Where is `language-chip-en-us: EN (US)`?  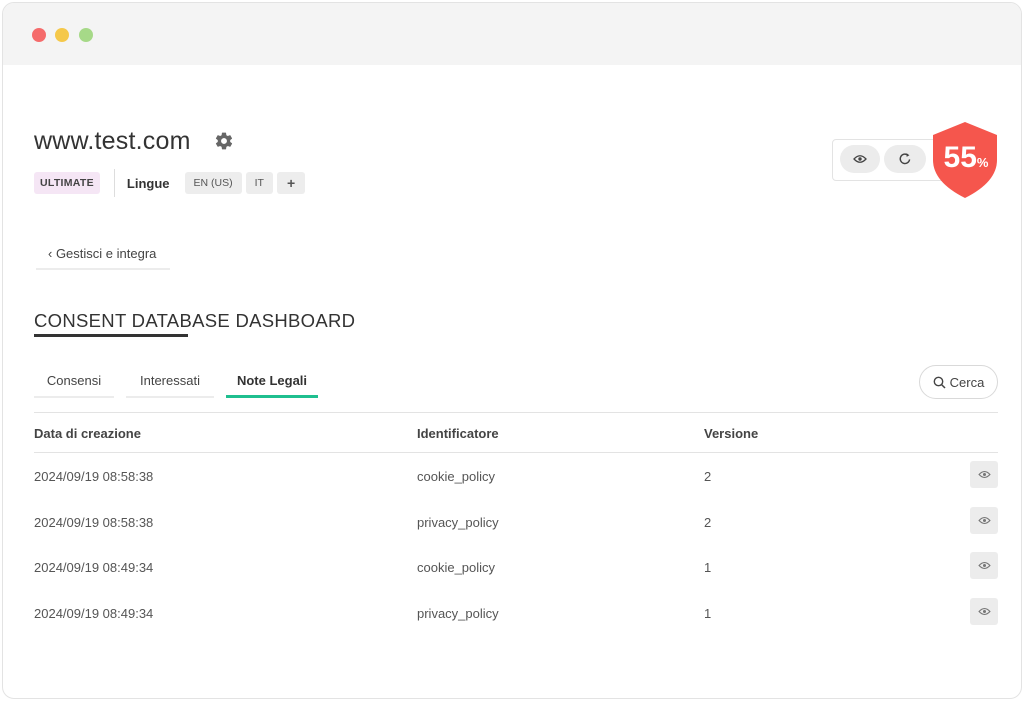 language-chip-en-us: EN (US) is located at coordinates (213, 183).